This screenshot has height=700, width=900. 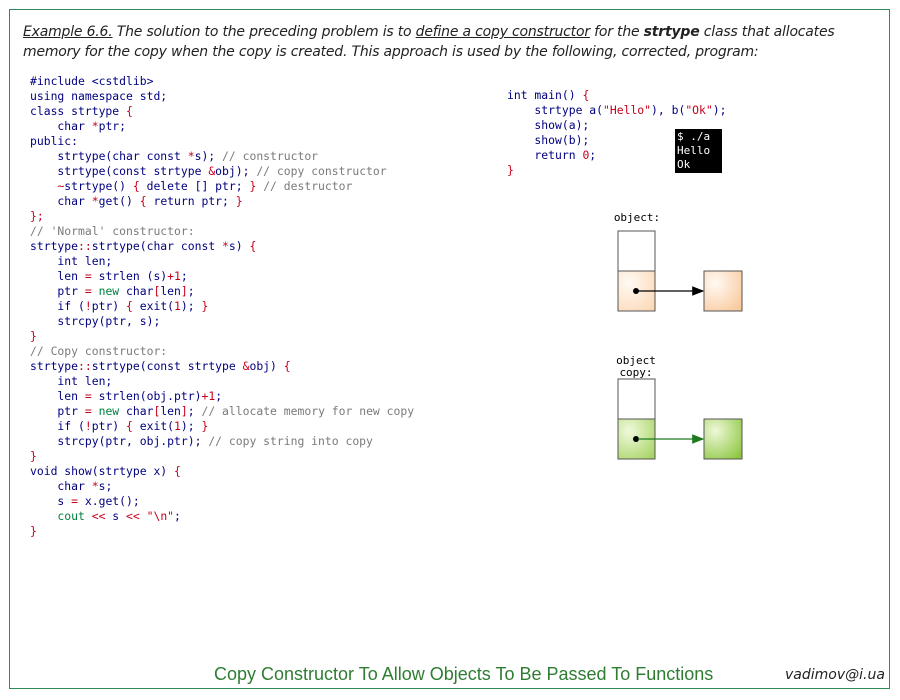 I want to click on copy-top-cell, so click(x=636, y=399).